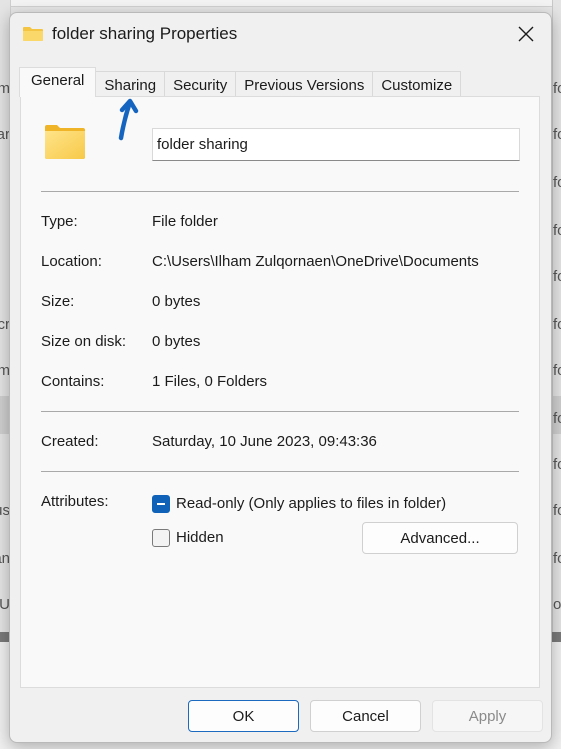 The width and height of the screenshot is (561, 749). What do you see at coordinates (71, 261) in the screenshot?
I see `location-label: Location:` at bounding box center [71, 261].